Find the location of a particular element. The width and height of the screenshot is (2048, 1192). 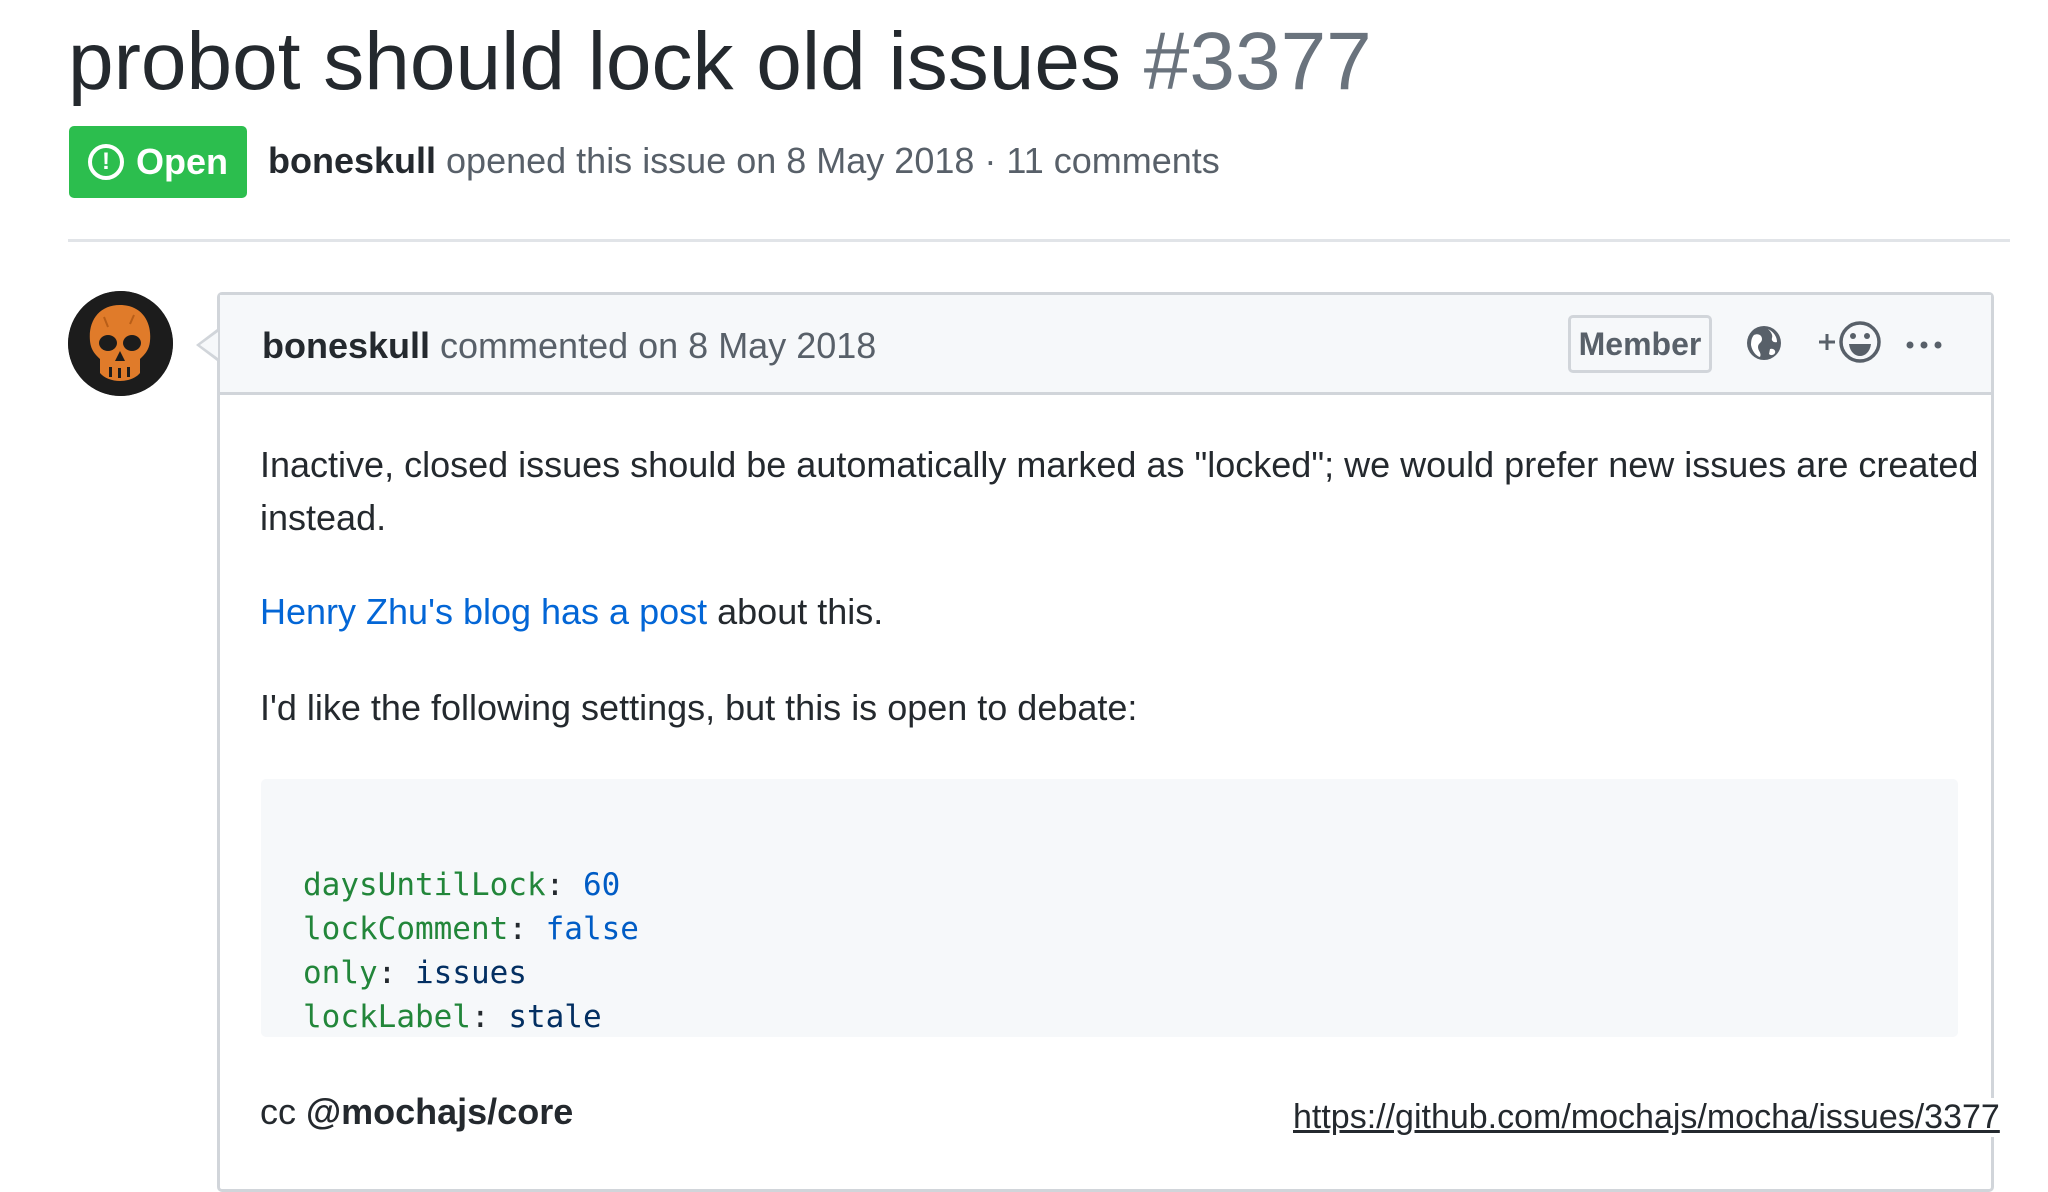

comment-header: boneskull commented on 8 May 2018 Member is located at coordinates (1105, 345).